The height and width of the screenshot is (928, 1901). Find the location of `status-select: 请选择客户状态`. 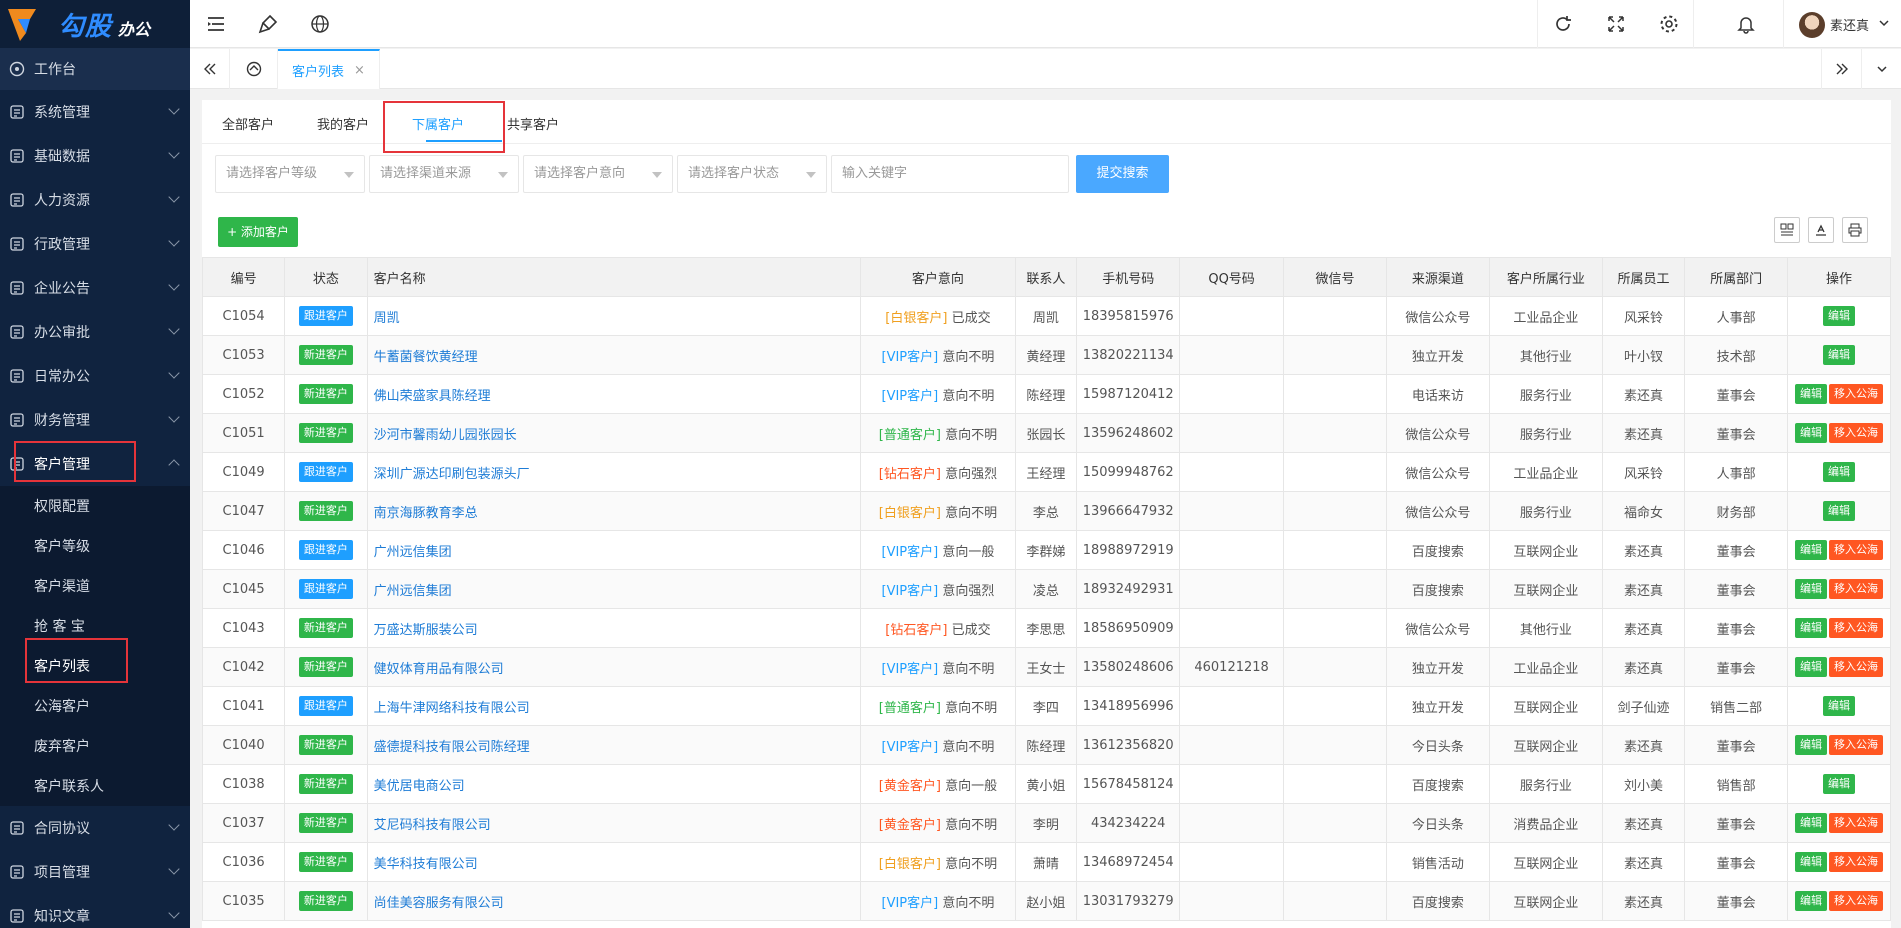

status-select: 请选择客户状态 is located at coordinates (752, 174).